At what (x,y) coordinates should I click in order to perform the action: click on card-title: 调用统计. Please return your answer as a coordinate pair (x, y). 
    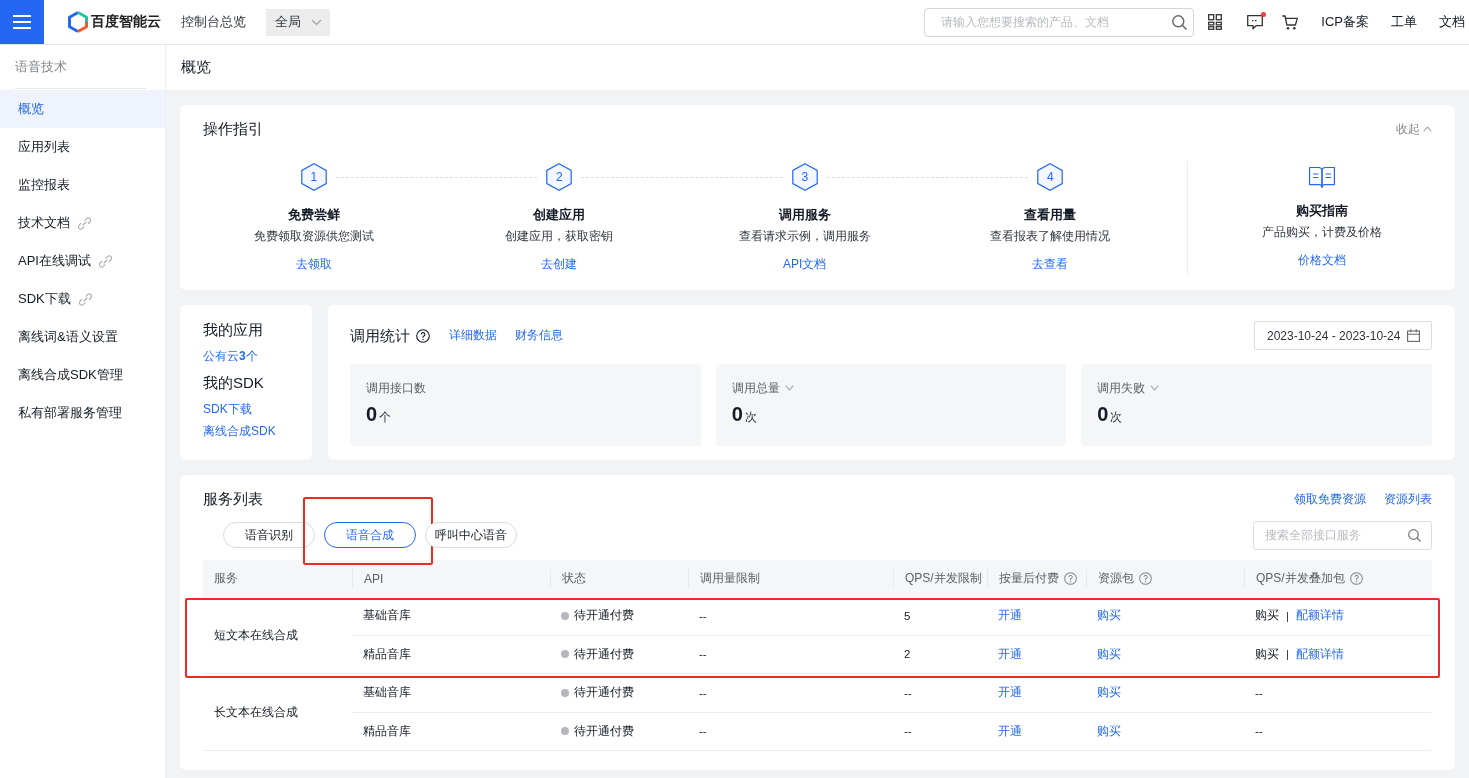
    Looking at the image, I should click on (380, 335).